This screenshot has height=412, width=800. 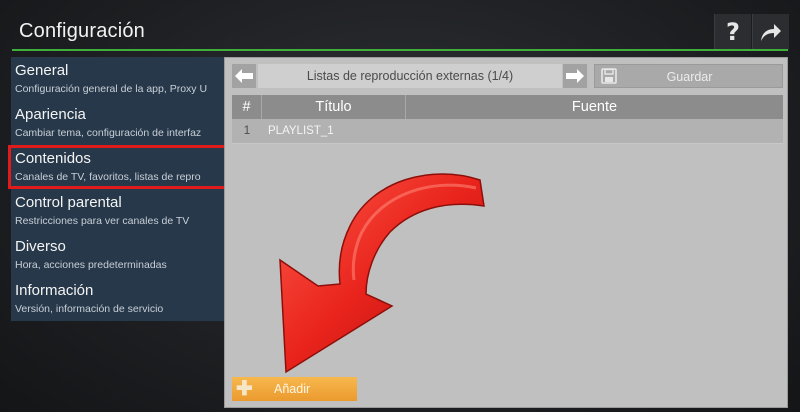 What do you see at coordinates (40, 246) in the screenshot?
I see `sidebar-item-label: Diverso` at bounding box center [40, 246].